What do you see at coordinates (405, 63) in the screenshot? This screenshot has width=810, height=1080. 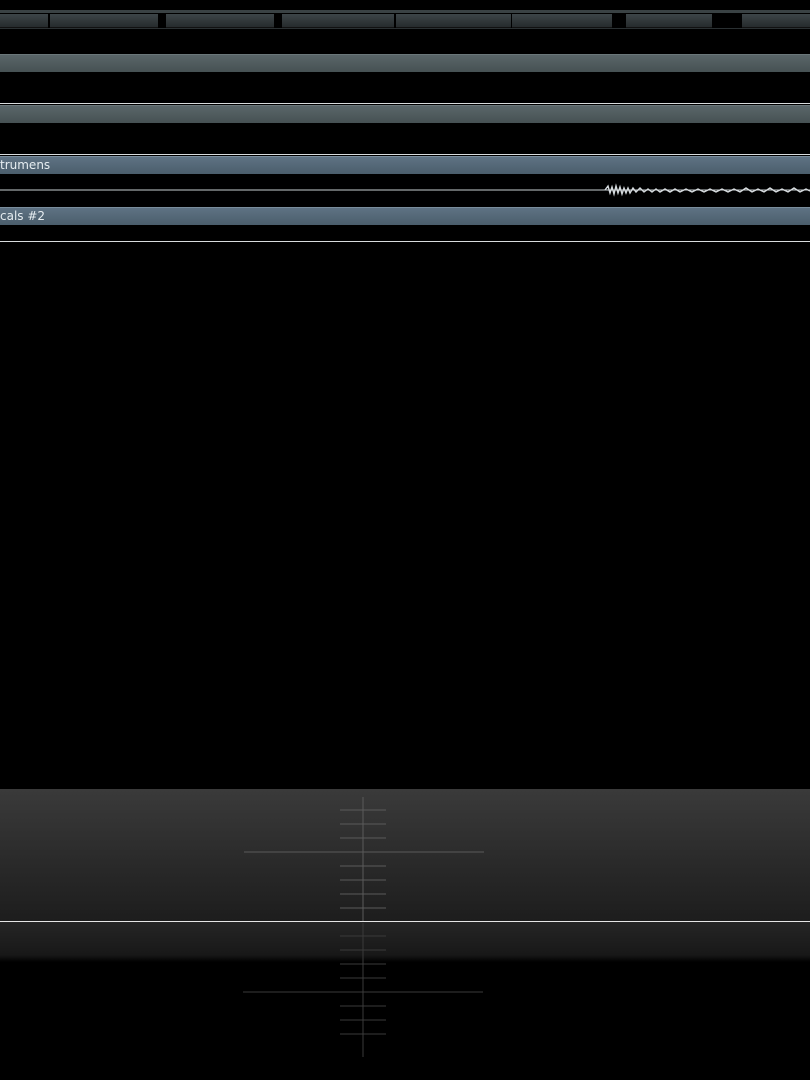 I see `track-1-header` at bounding box center [405, 63].